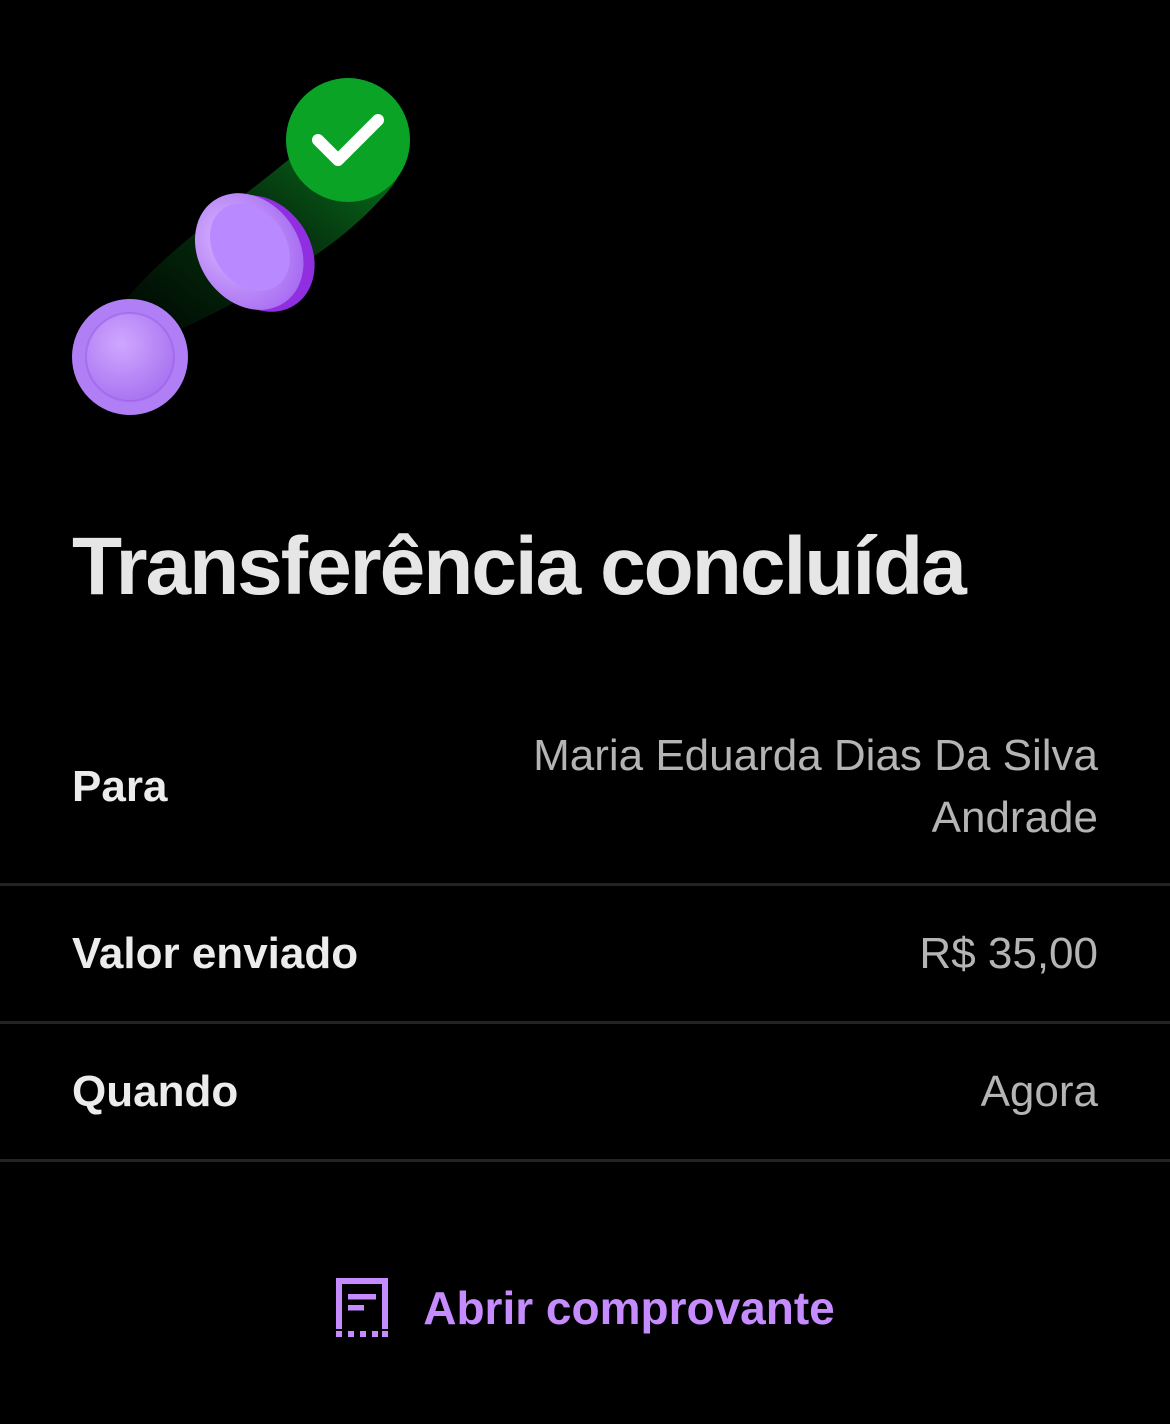  What do you see at coordinates (362, 1307) in the screenshot?
I see `receipt-icon` at bounding box center [362, 1307].